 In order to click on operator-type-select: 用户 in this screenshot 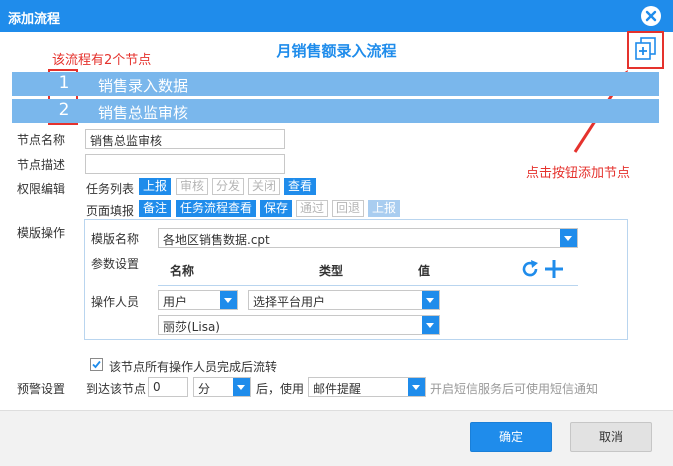, I will do `click(198, 300)`.